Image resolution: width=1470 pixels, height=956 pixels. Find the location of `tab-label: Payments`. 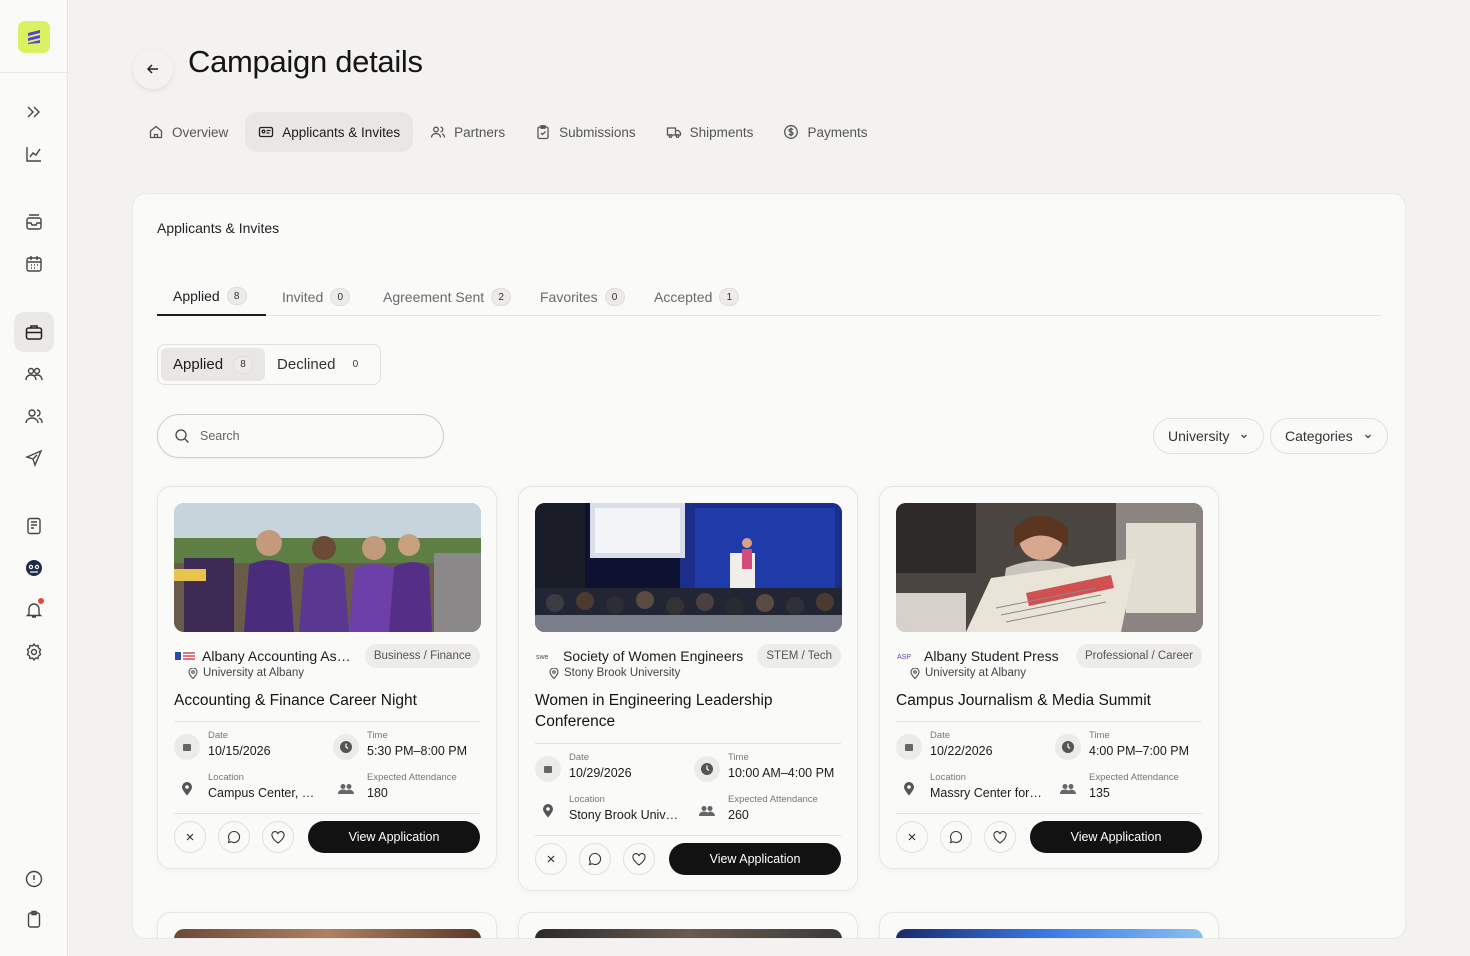

tab-label: Payments is located at coordinates (837, 132).